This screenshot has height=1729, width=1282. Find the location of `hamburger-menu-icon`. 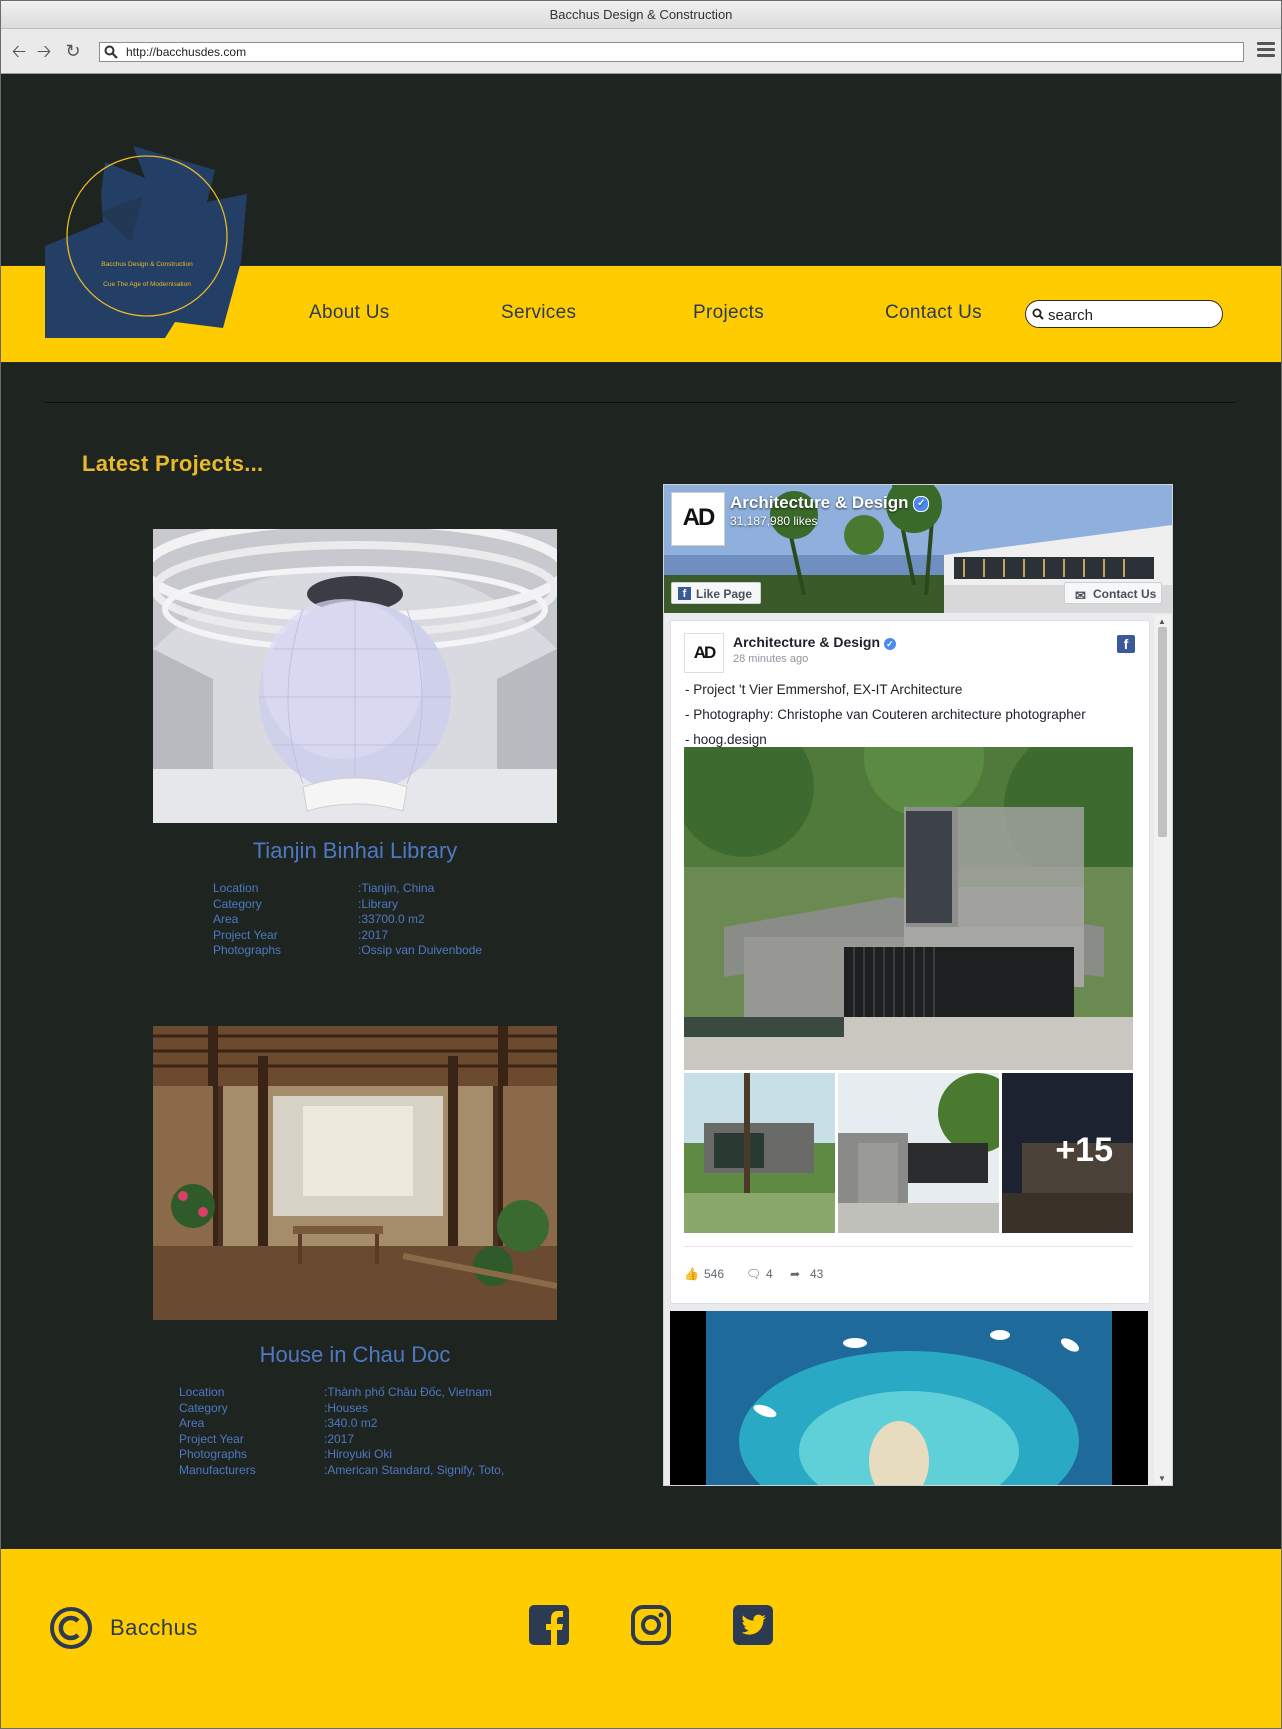

hamburger-menu-icon is located at coordinates (1266, 51).